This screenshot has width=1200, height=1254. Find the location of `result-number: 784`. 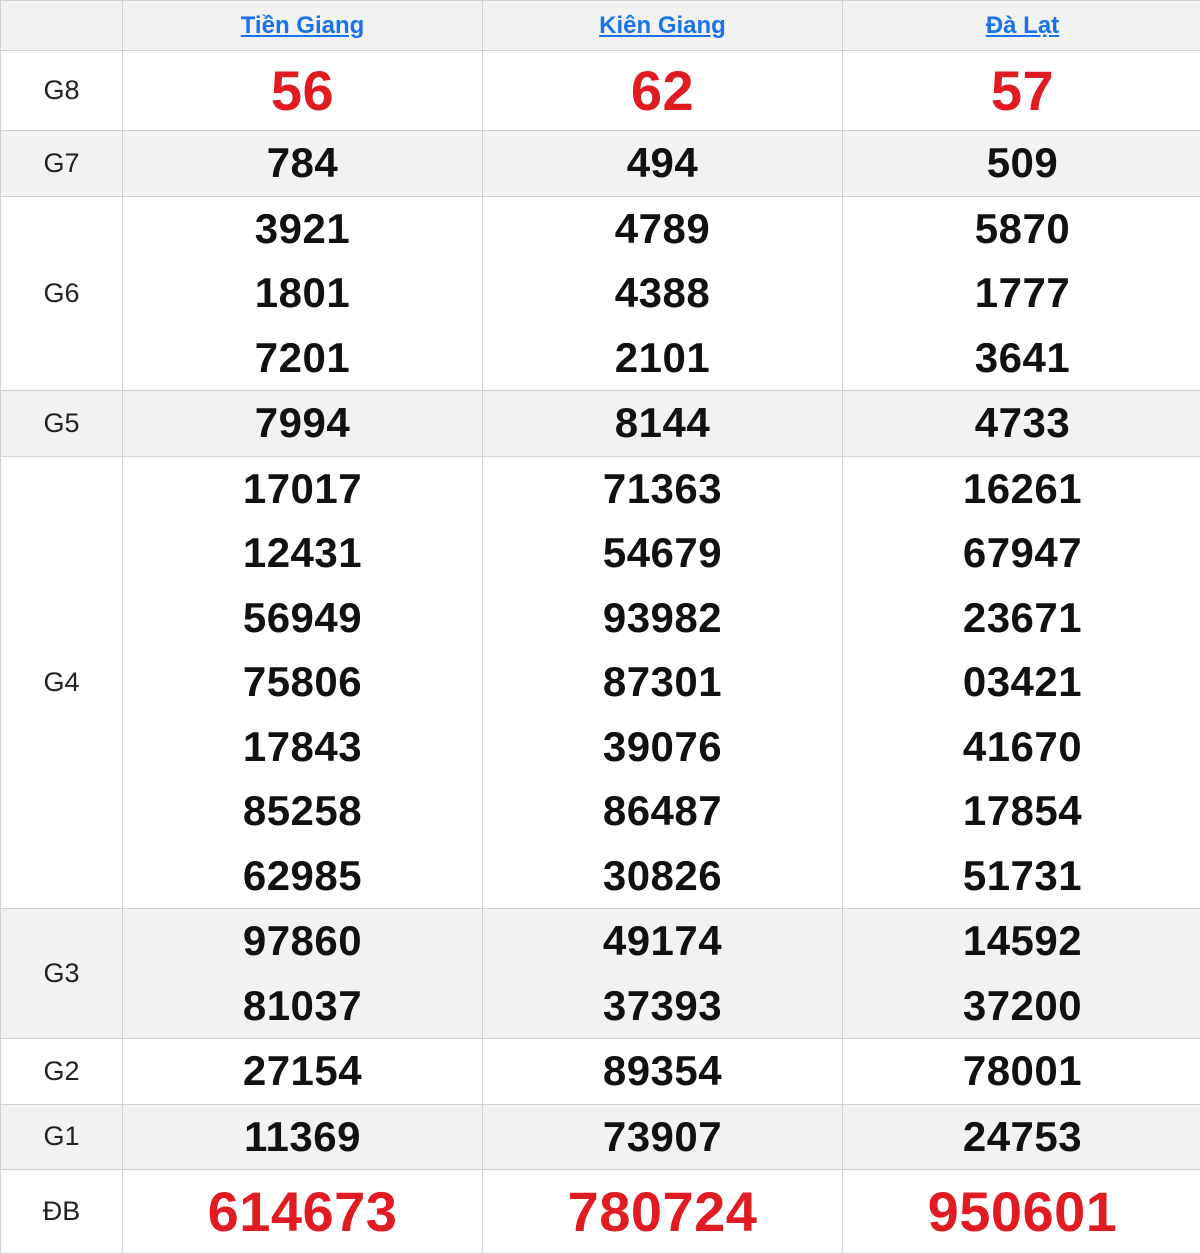

result-number: 784 is located at coordinates (302, 163).